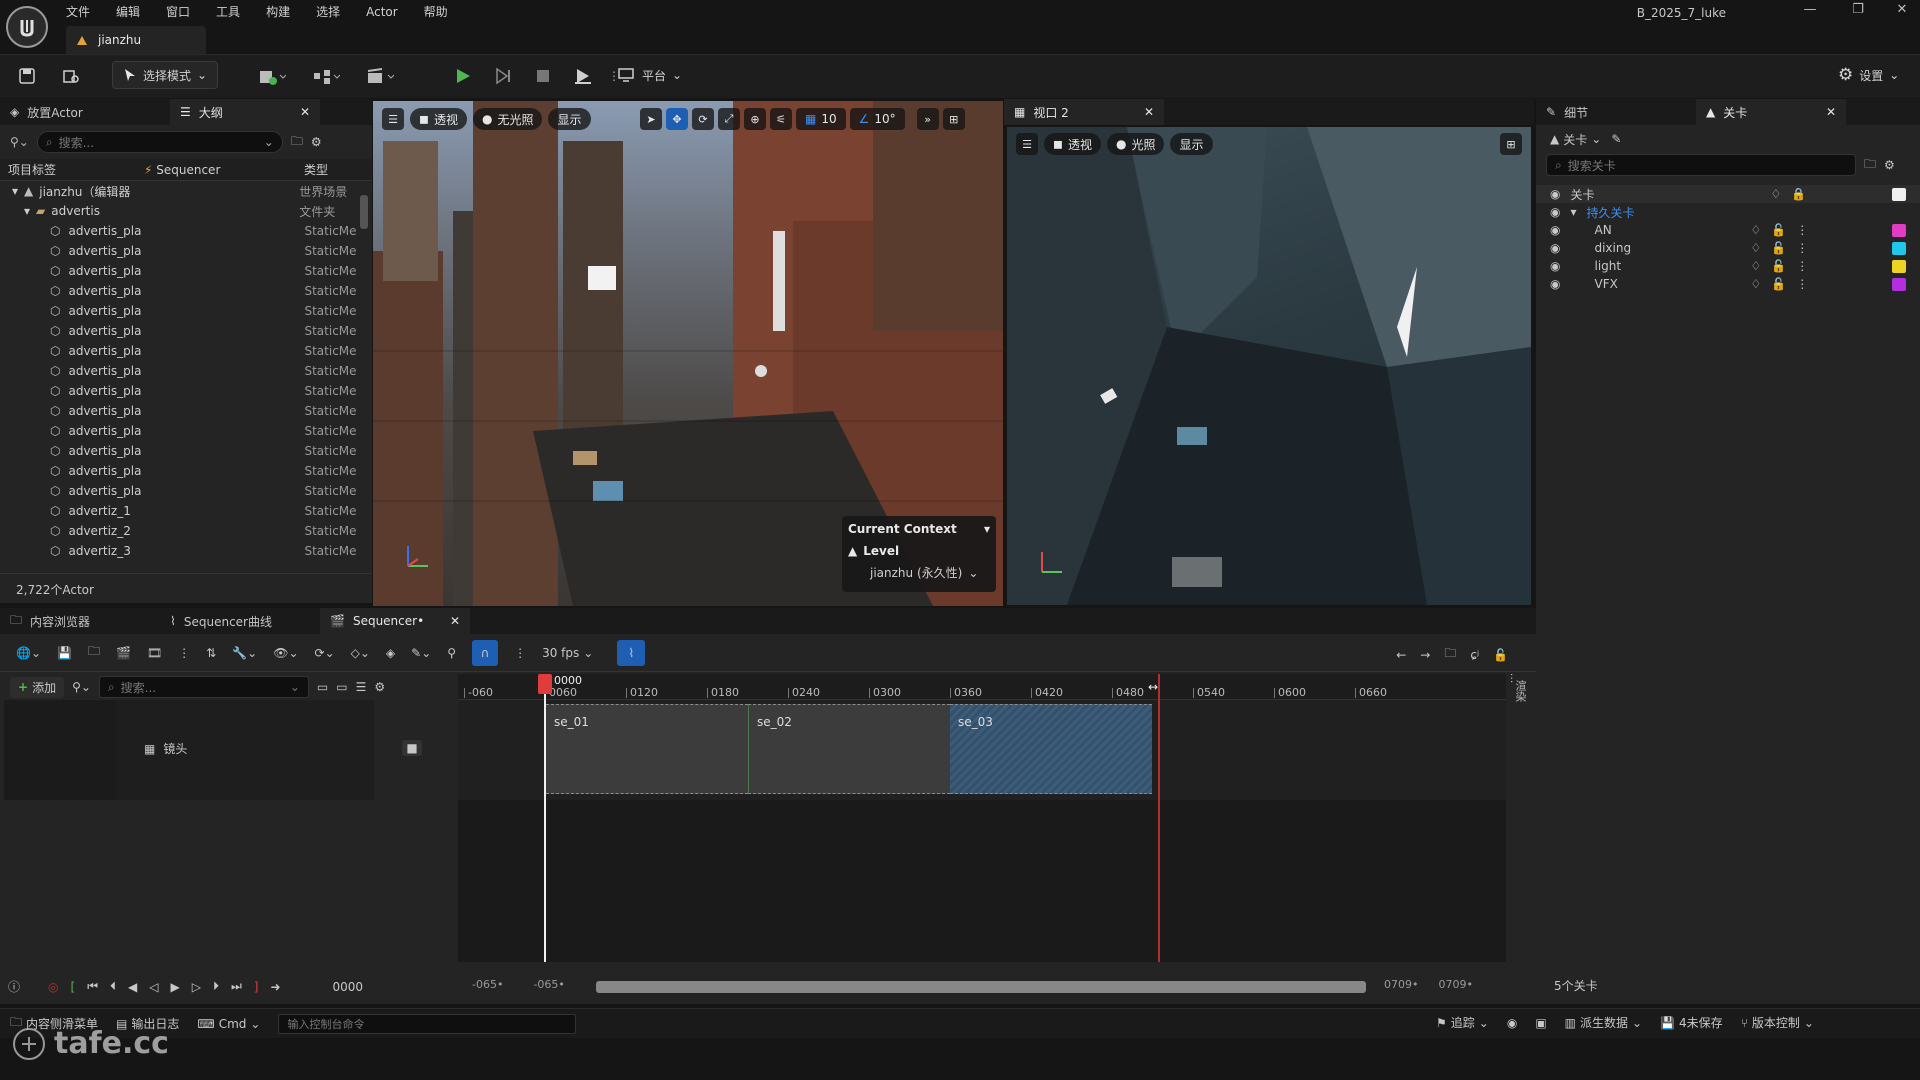  I want to click on more-options-icon: ⋮, so click(520, 653).